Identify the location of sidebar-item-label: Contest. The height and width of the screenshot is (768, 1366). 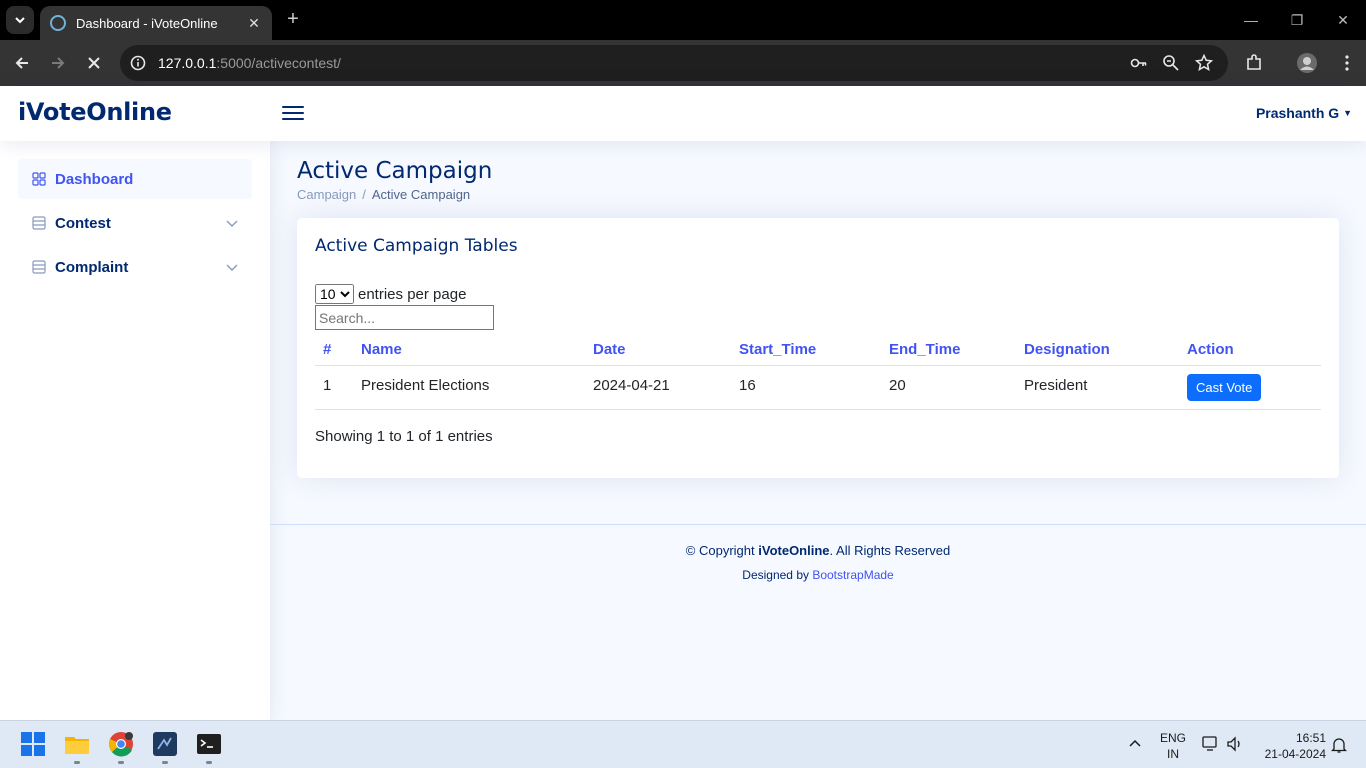
(83, 223).